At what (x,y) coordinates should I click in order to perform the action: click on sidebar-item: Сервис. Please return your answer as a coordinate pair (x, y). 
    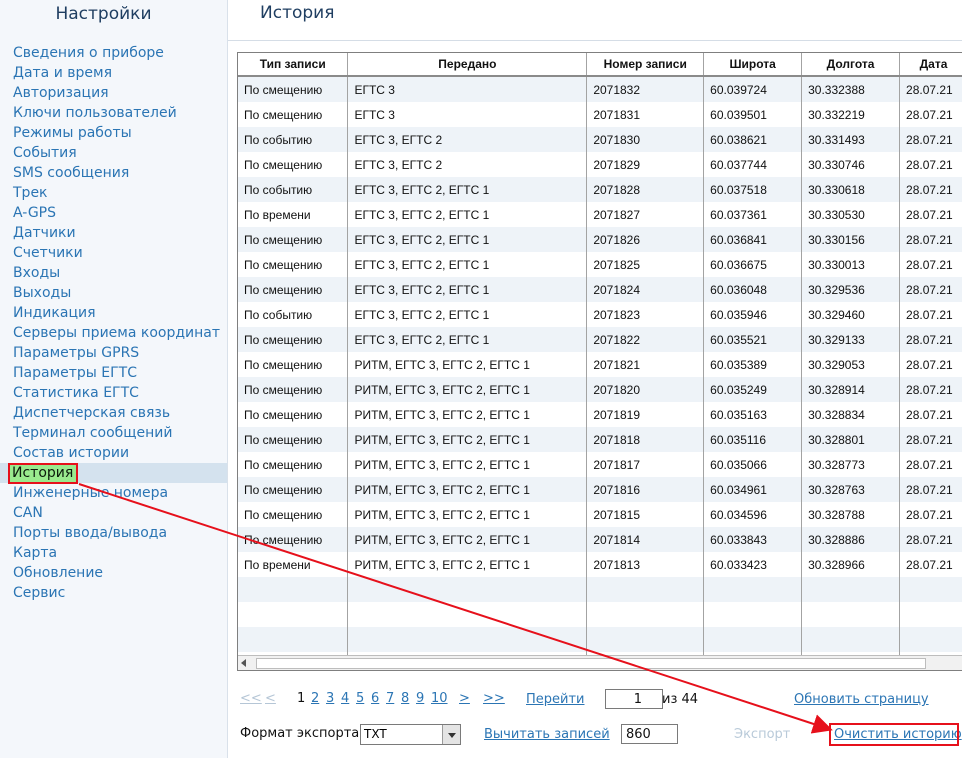
    Looking at the image, I should click on (113, 593).